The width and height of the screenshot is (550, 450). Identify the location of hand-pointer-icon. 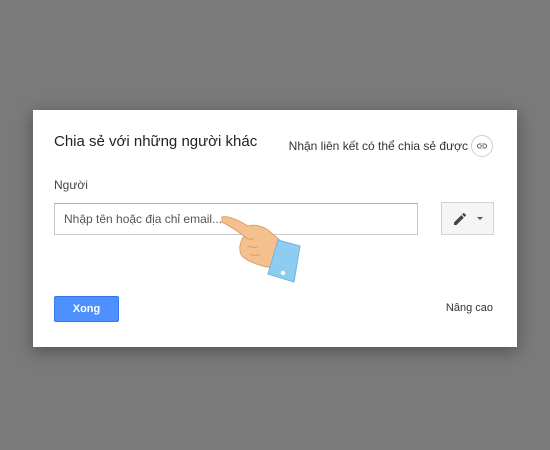
(261, 249).